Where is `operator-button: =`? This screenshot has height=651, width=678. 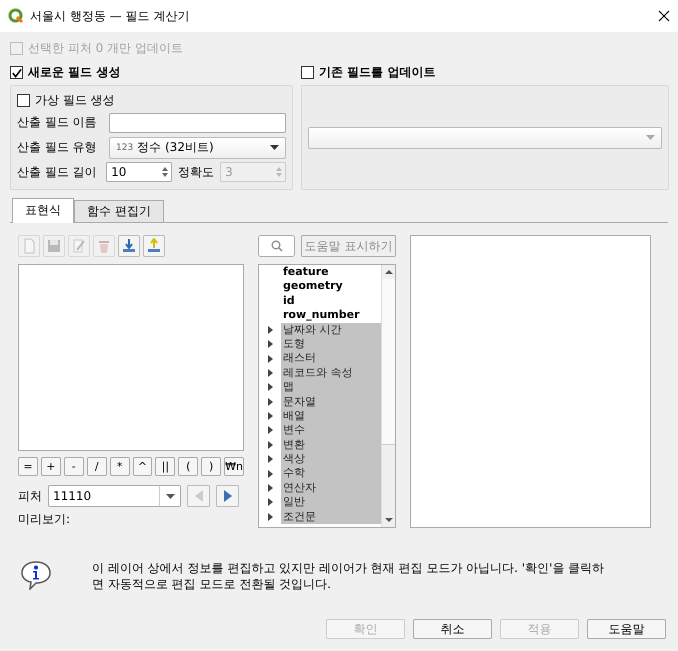
operator-button: = is located at coordinates (28, 466).